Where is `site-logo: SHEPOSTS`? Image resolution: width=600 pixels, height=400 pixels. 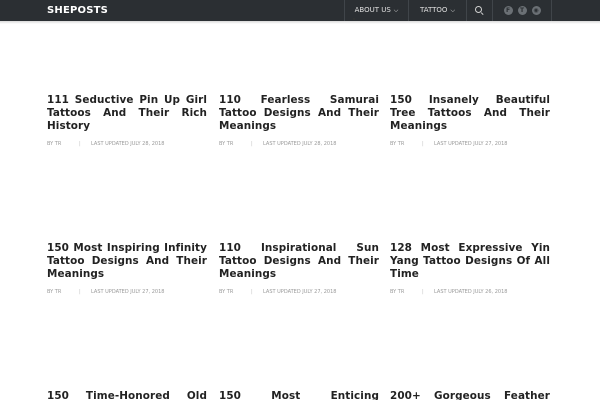 site-logo: SHEPOSTS is located at coordinates (77, 10).